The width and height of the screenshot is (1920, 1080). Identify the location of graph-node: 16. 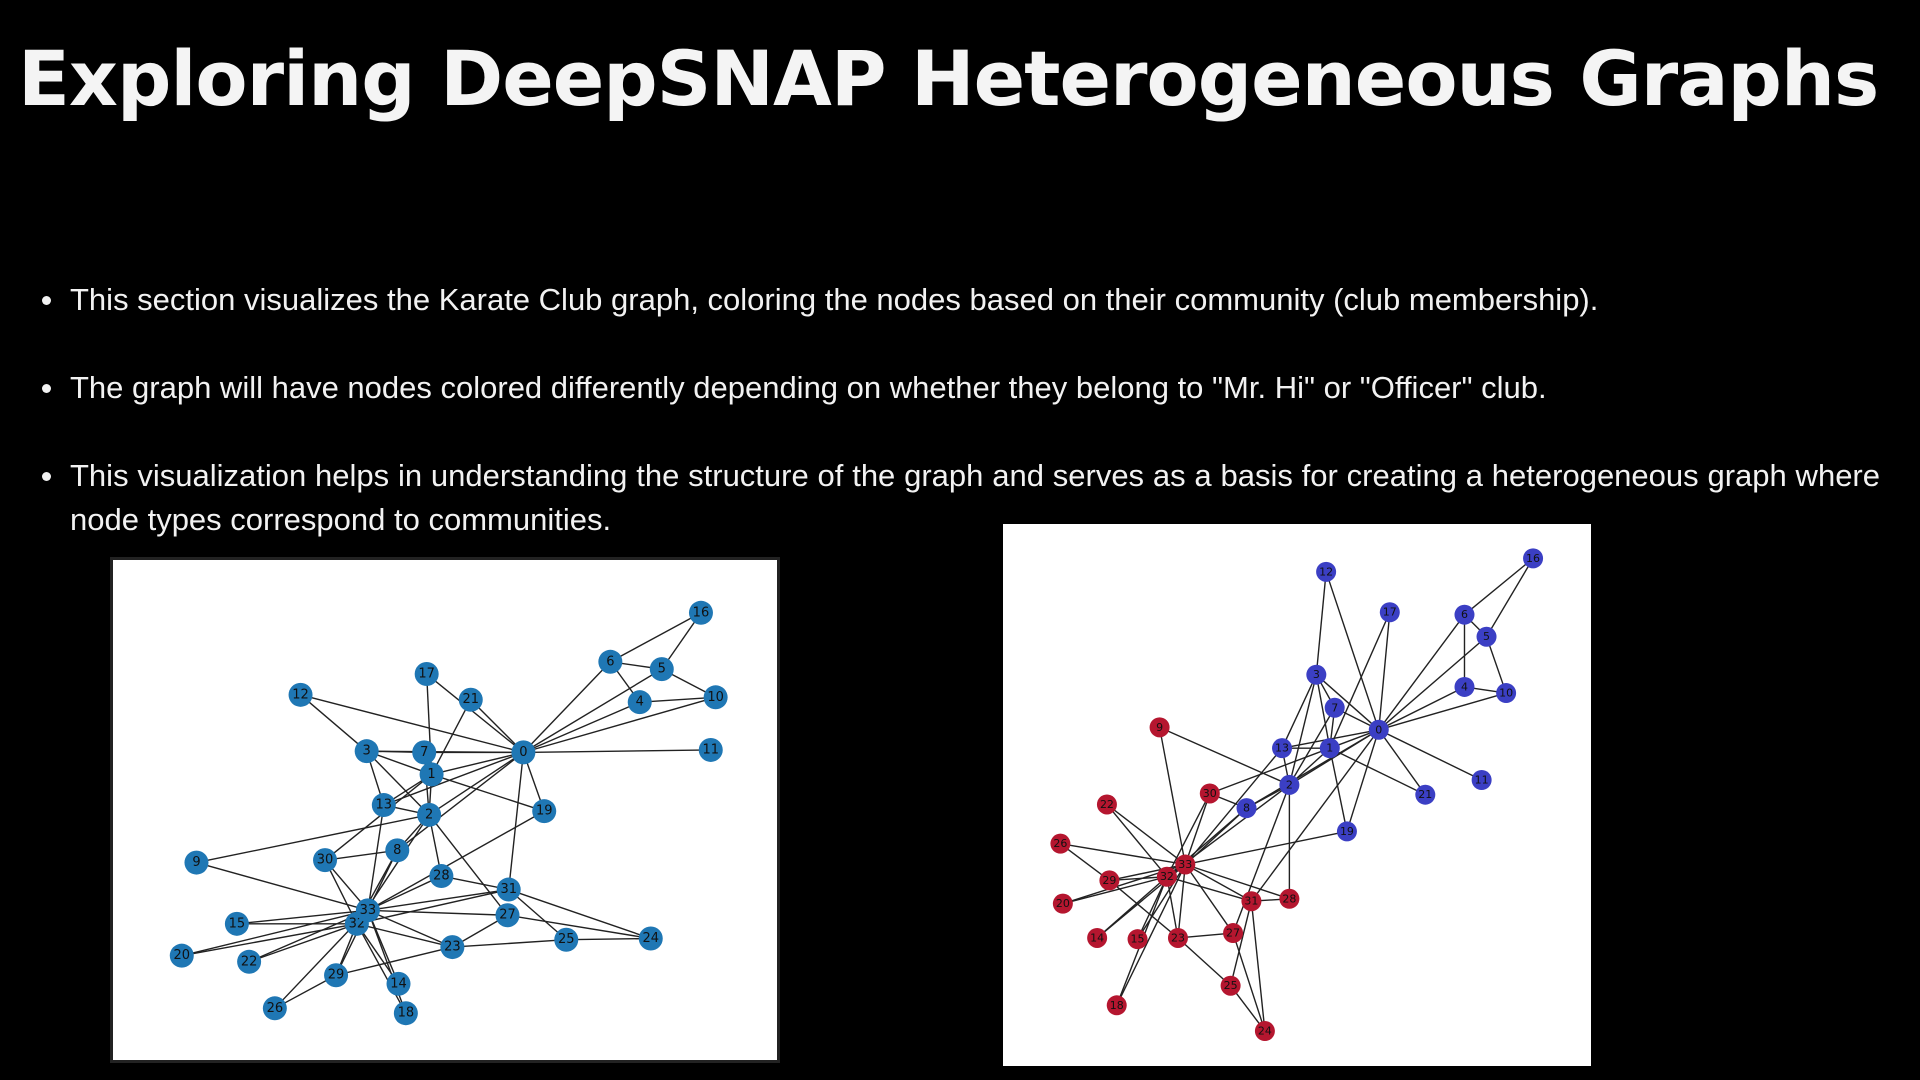
(700, 612).